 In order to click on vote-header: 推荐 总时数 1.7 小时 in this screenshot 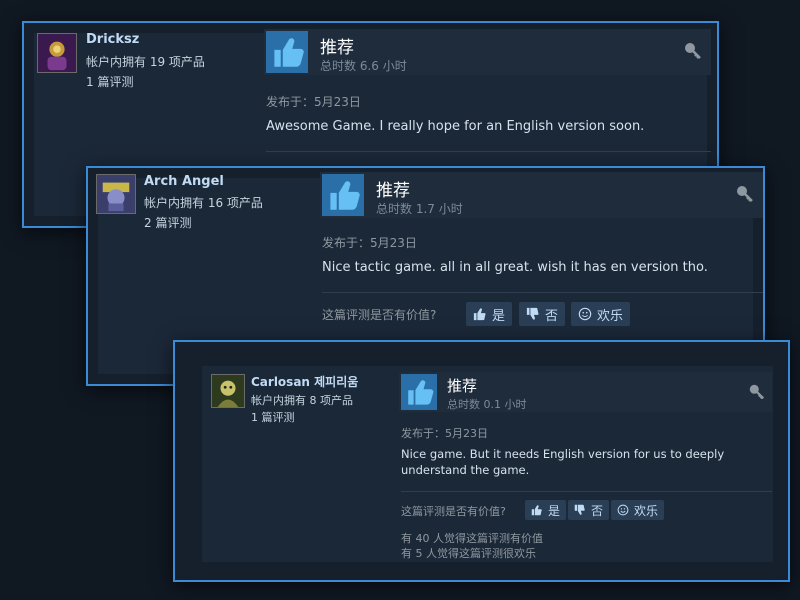, I will do `click(541, 195)`.